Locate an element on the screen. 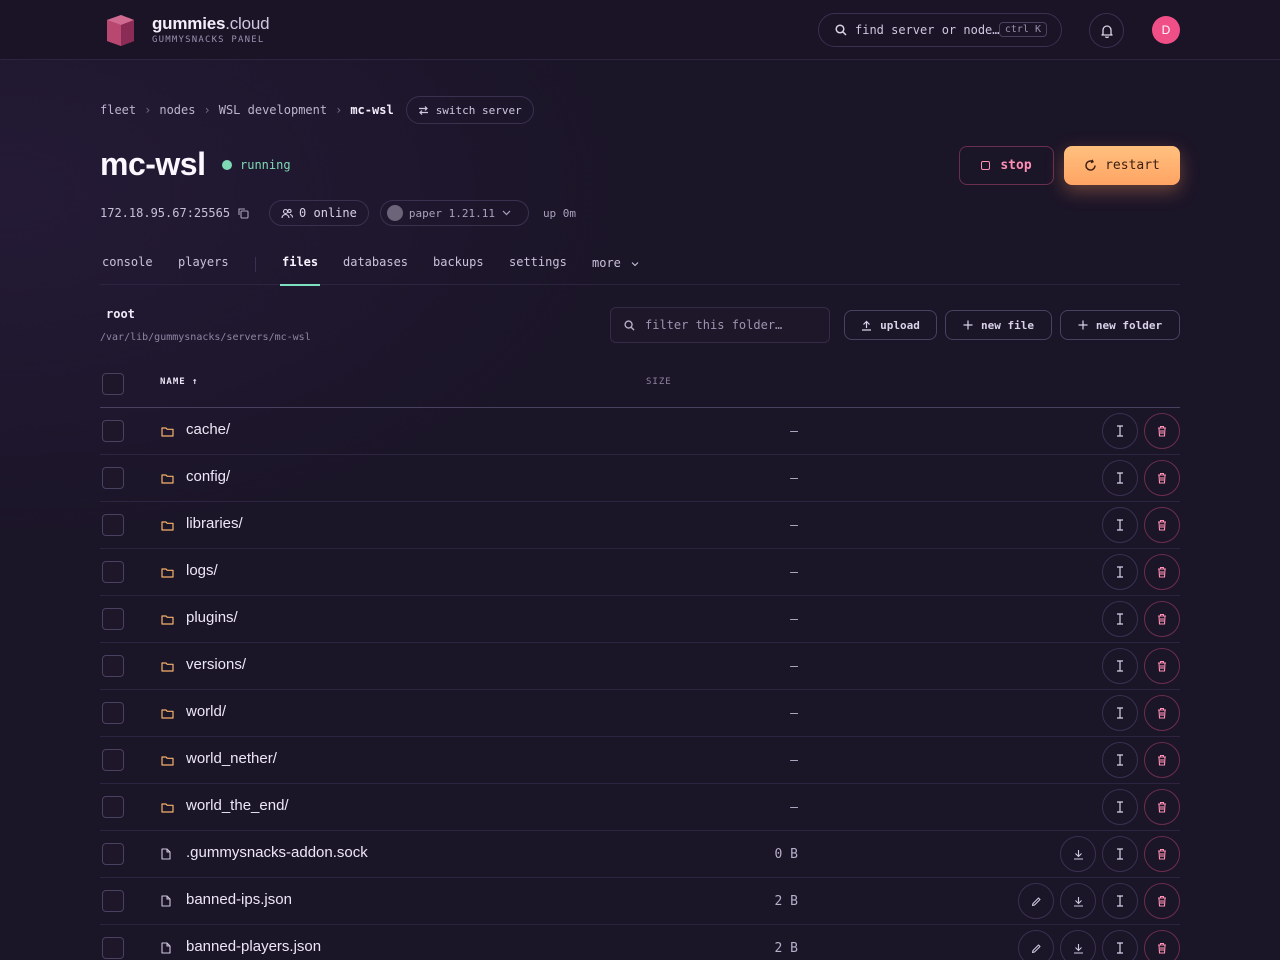 This screenshot has height=960, width=1280. file-name: plugins/ is located at coordinates (212, 617).